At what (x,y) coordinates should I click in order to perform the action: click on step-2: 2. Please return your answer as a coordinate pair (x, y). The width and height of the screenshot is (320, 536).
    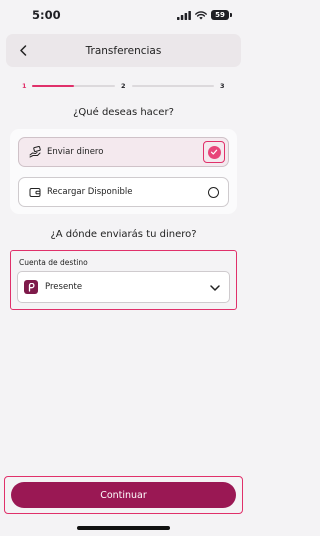
    Looking at the image, I should click on (123, 86).